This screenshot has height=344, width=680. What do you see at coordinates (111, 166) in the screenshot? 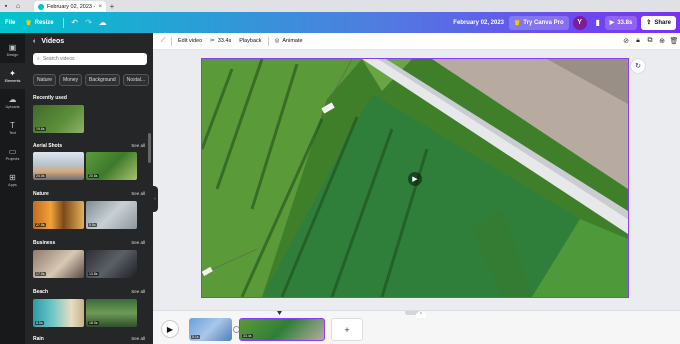
I see `video-thumbnail: 20.6s` at bounding box center [111, 166].